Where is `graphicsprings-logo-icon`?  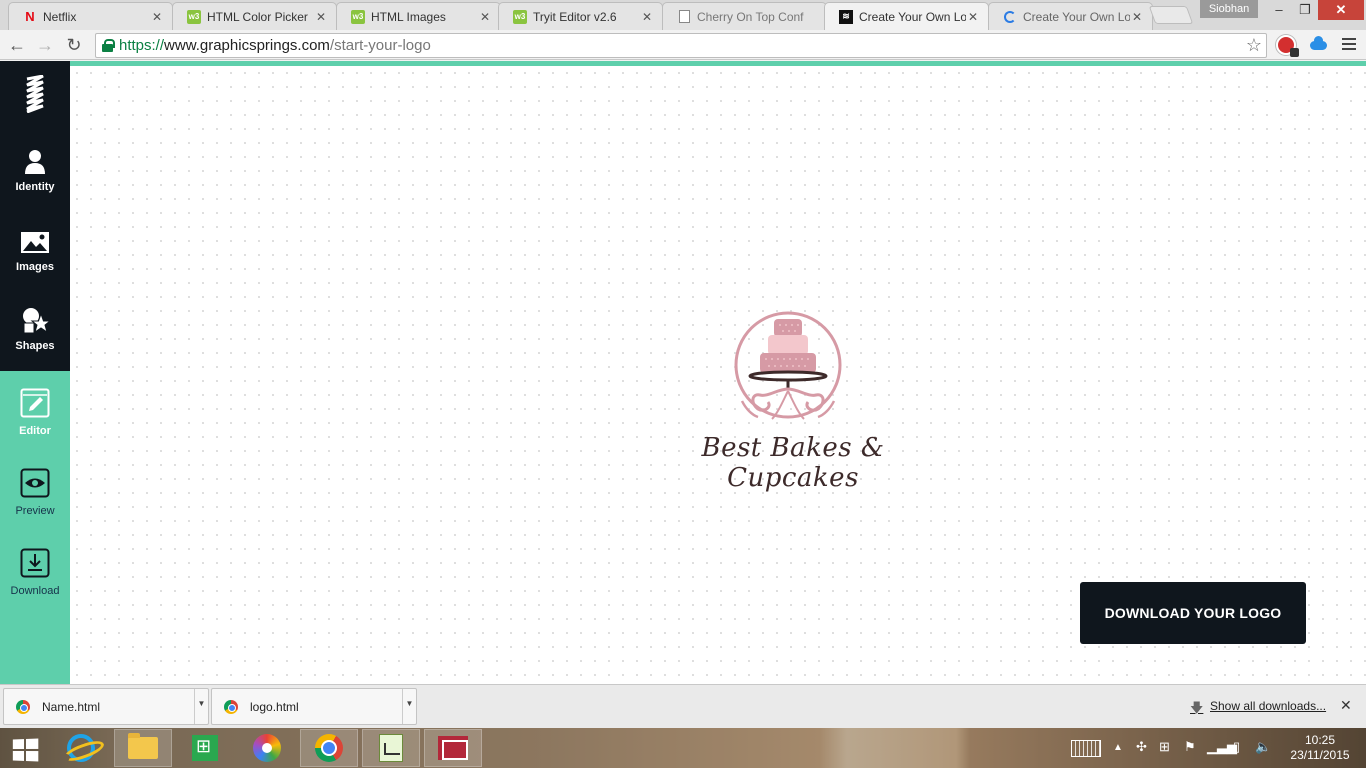 graphicsprings-logo-icon is located at coordinates (35, 94).